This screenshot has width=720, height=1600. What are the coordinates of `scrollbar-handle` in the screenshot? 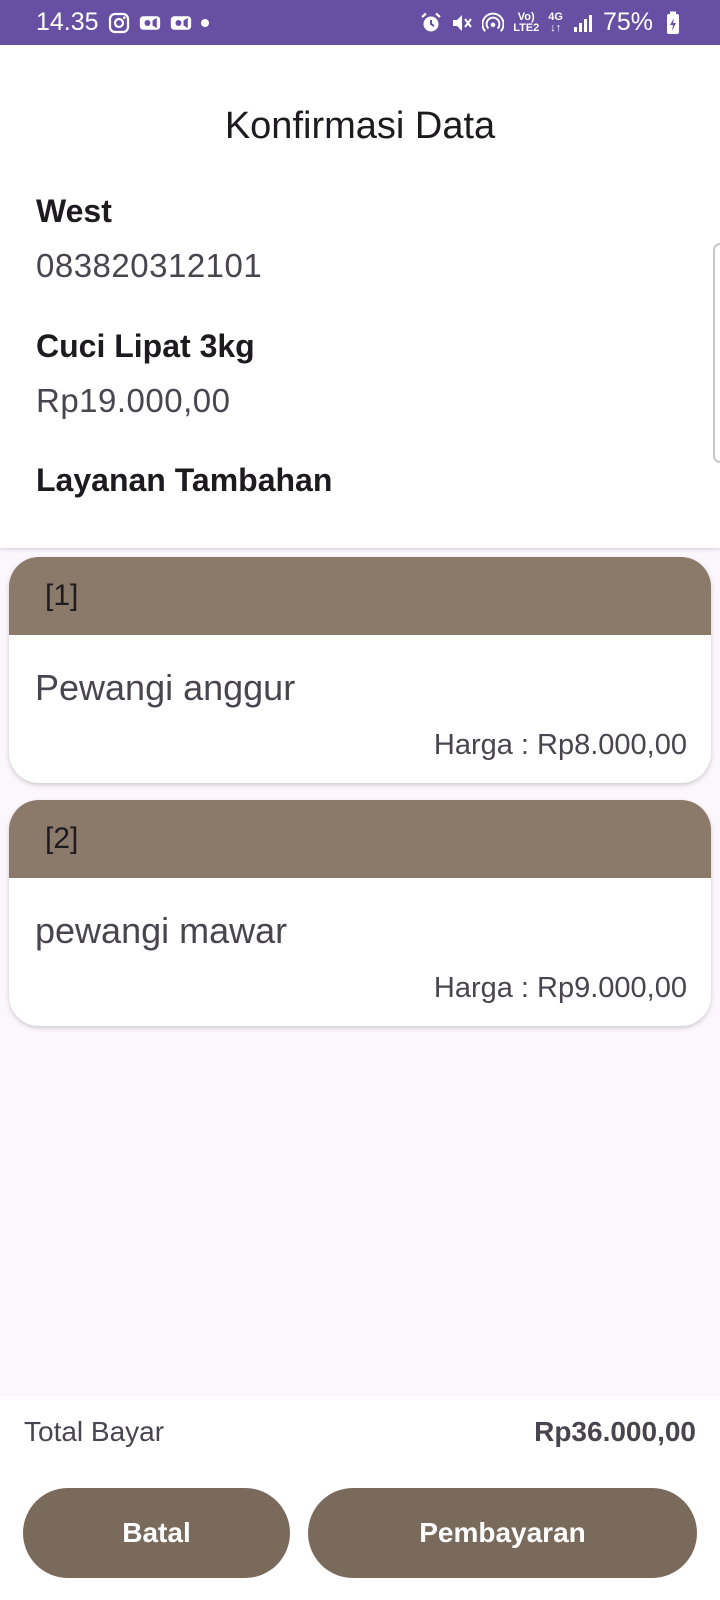 It's located at (716, 353).